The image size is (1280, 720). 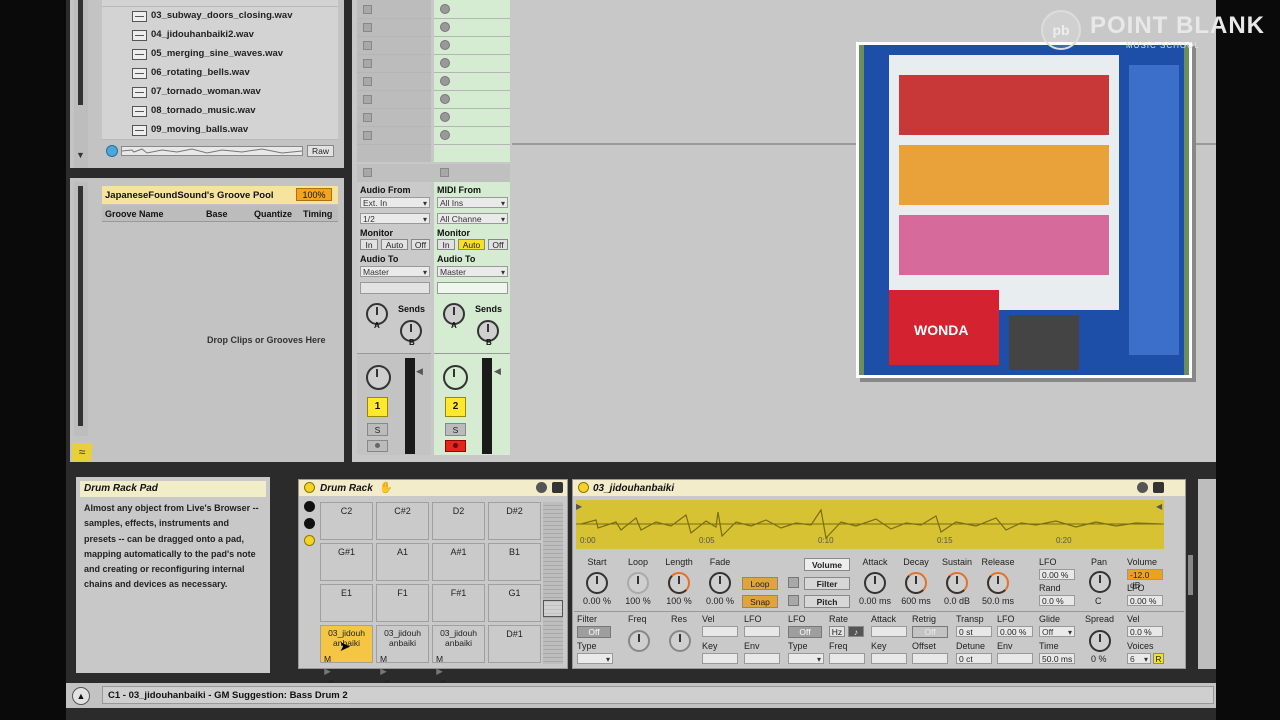 I want to click on pan-knob, so click(x=1100, y=582).